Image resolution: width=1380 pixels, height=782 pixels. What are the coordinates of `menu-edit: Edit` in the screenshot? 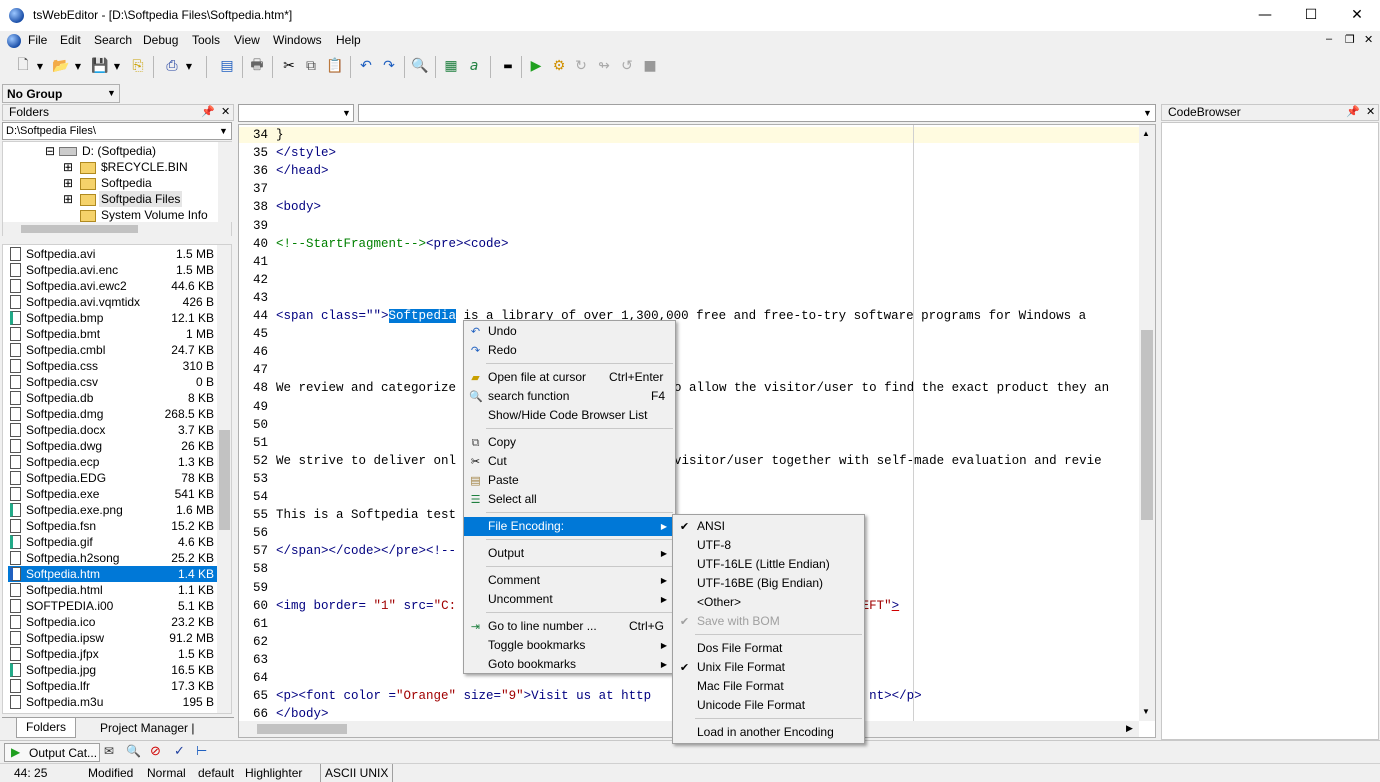 It's located at (70, 40).